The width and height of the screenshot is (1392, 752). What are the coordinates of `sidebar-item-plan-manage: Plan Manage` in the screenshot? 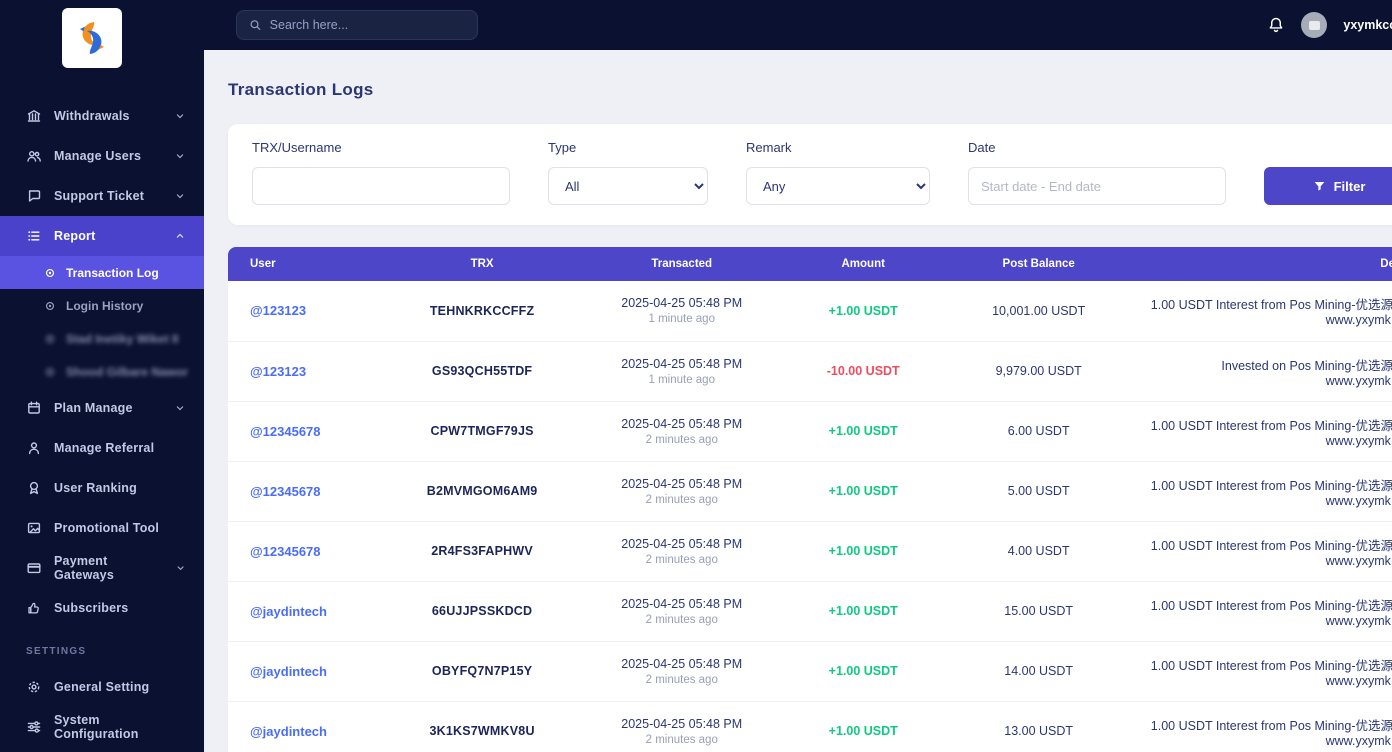 It's located at (102, 408).